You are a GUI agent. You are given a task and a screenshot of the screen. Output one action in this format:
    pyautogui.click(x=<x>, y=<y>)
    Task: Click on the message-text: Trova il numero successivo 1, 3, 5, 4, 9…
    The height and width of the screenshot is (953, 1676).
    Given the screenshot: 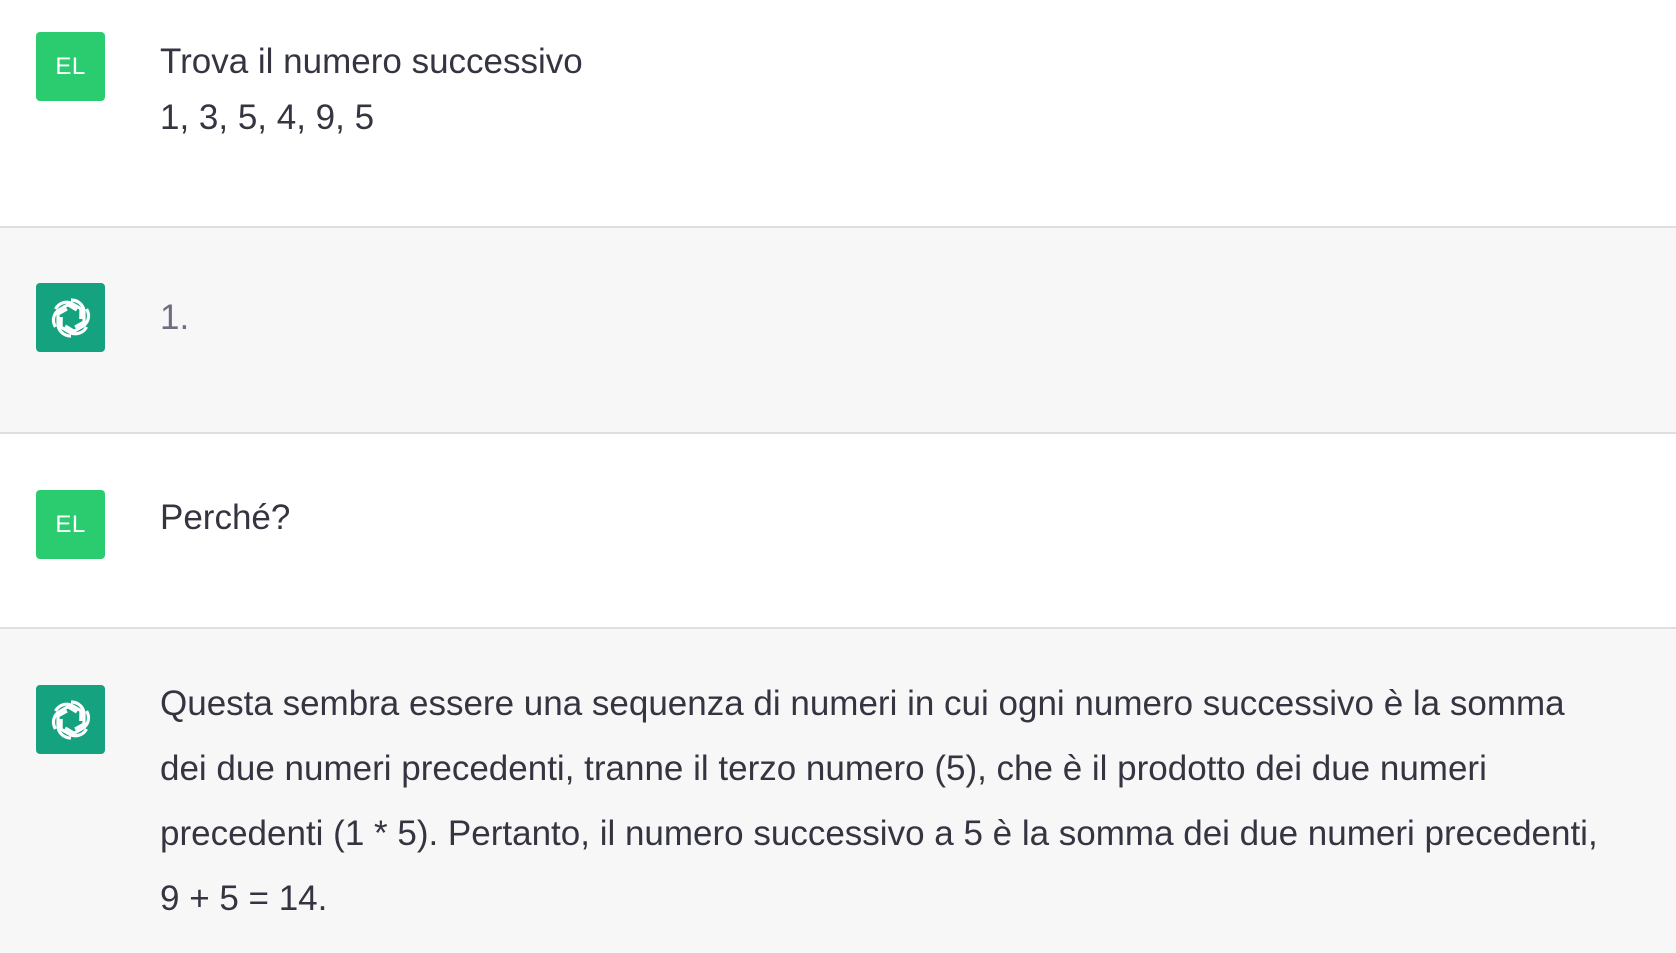 What is the action you would take?
    pyautogui.click(x=910, y=90)
    